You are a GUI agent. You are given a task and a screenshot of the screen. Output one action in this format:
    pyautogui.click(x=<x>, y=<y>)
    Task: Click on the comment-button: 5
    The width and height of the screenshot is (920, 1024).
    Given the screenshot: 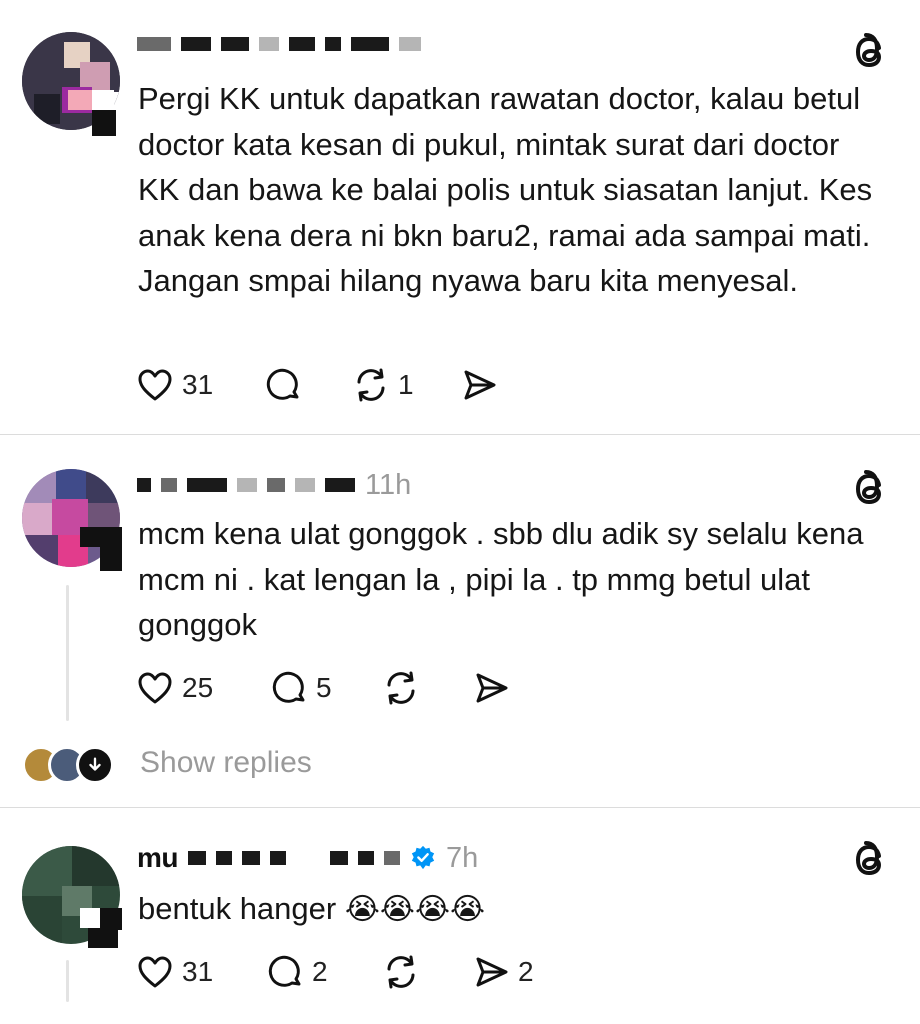 What is the action you would take?
    pyautogui.click(x=326, y=688)
    